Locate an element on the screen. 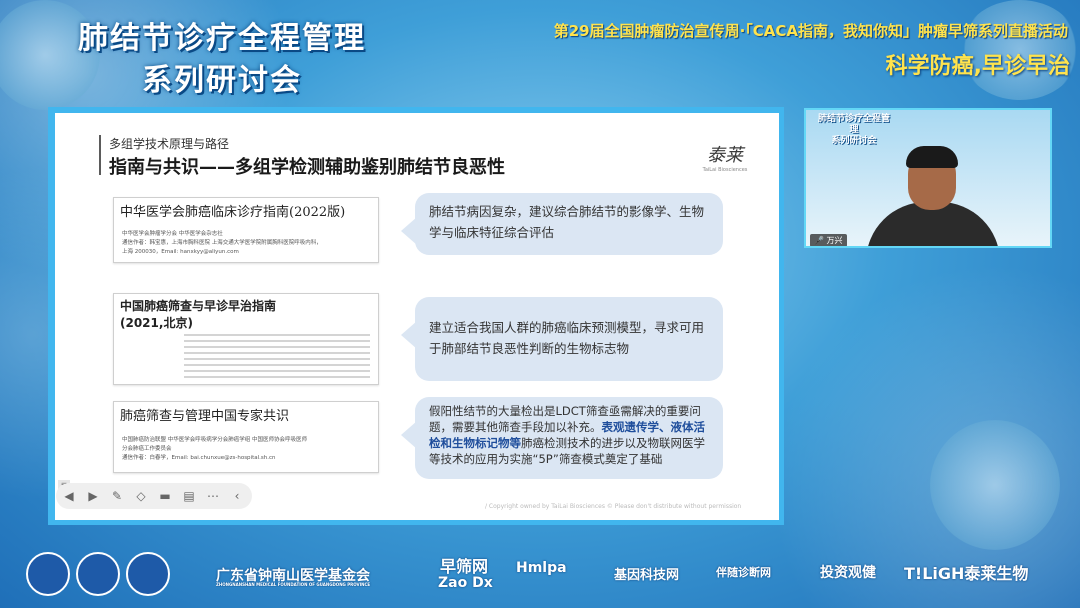  card-title: 肺癌筛查与管理中国专家共识 is located at coordinates (205, 416).